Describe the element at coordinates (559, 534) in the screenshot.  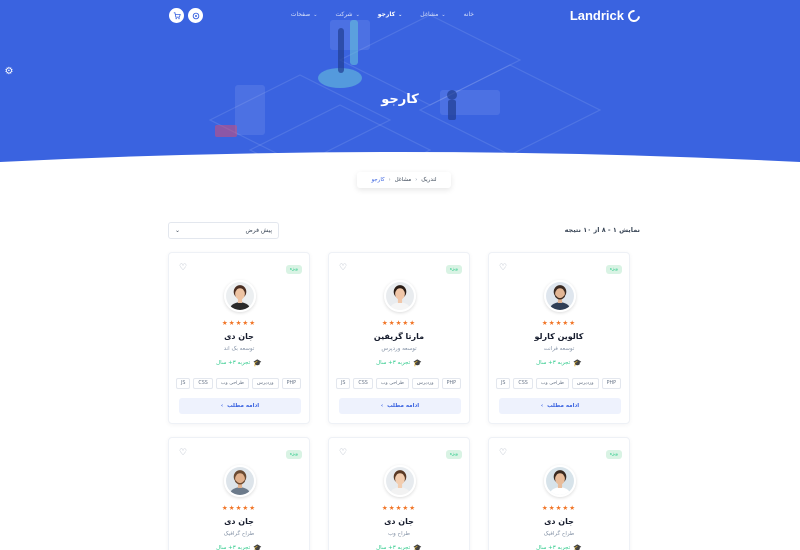
I see `candidate-role: طراح گرافیک` at that location.